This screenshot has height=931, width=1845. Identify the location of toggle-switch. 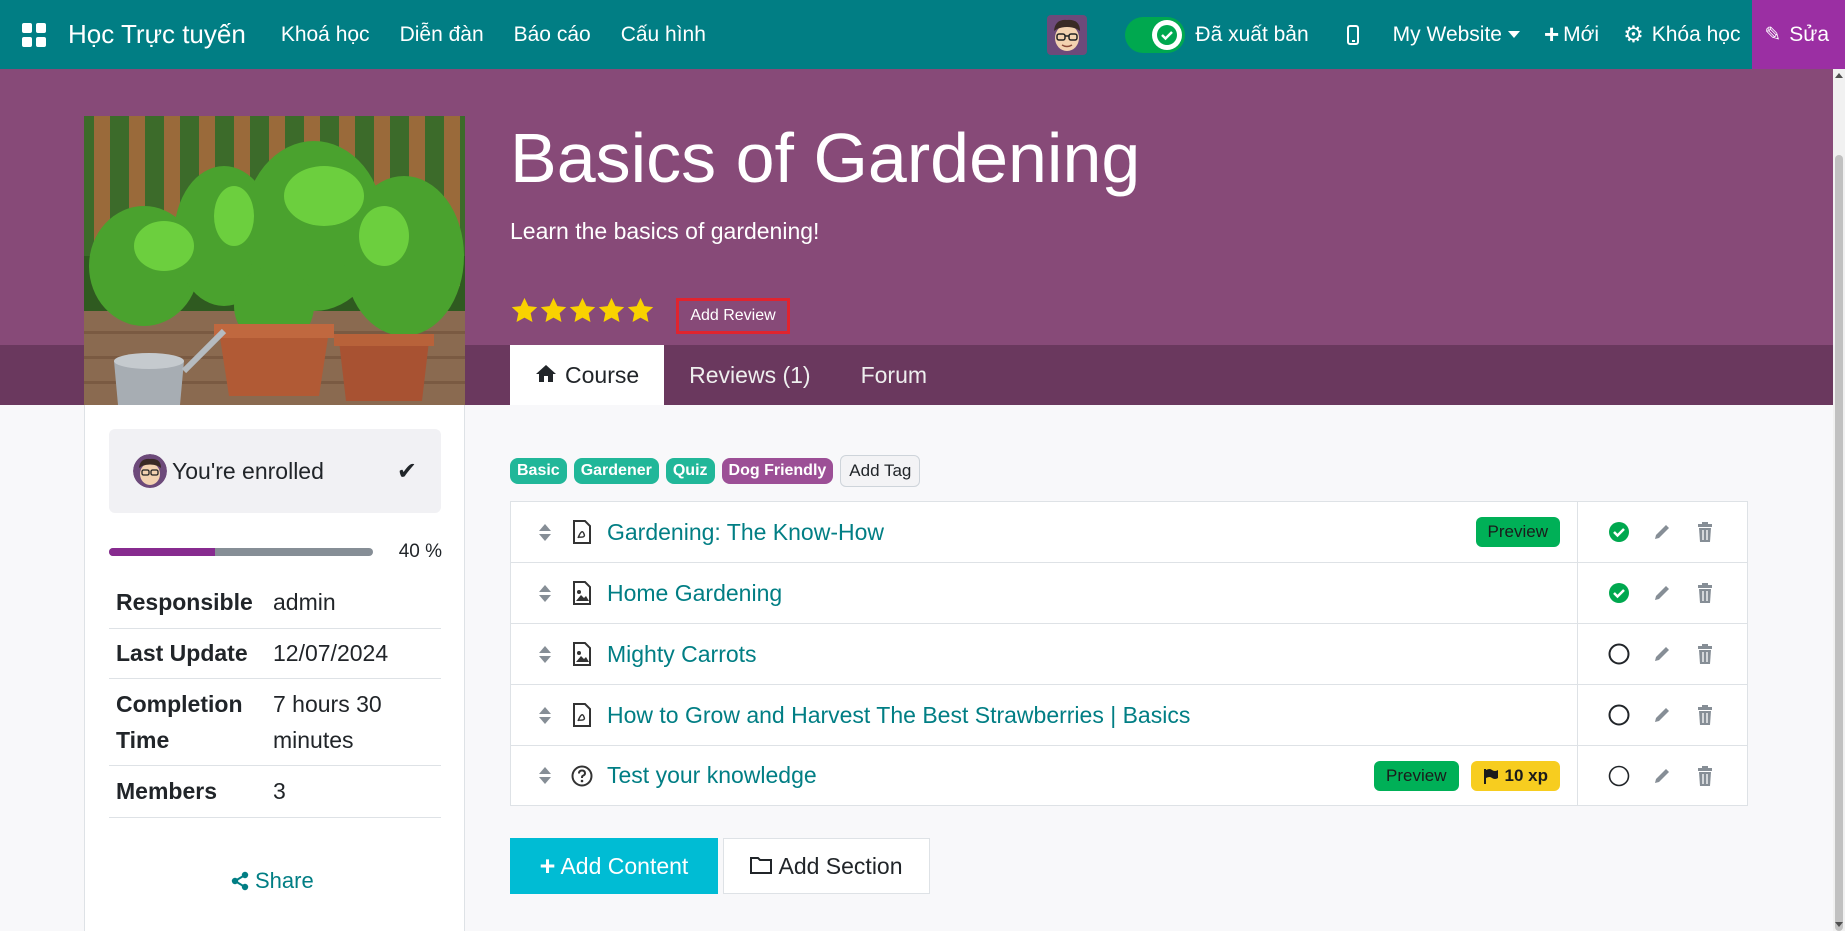
(1155, 34).